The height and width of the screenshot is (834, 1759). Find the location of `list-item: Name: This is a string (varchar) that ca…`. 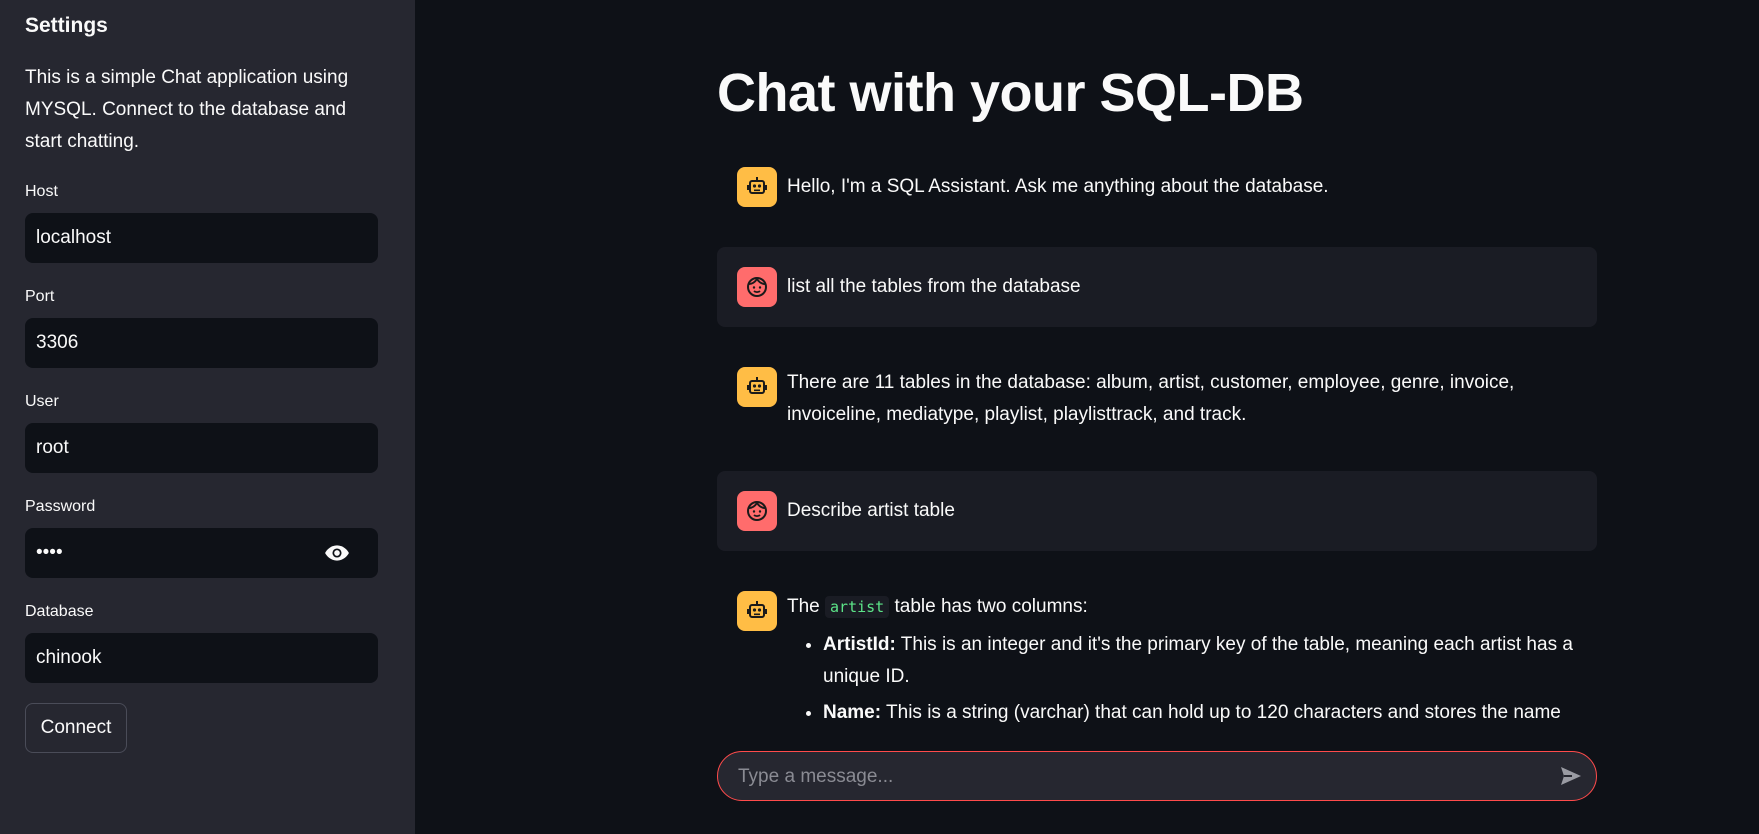

list-item: Name: This is a string (varchar) that ca… is located at coordinates (1200, 713).